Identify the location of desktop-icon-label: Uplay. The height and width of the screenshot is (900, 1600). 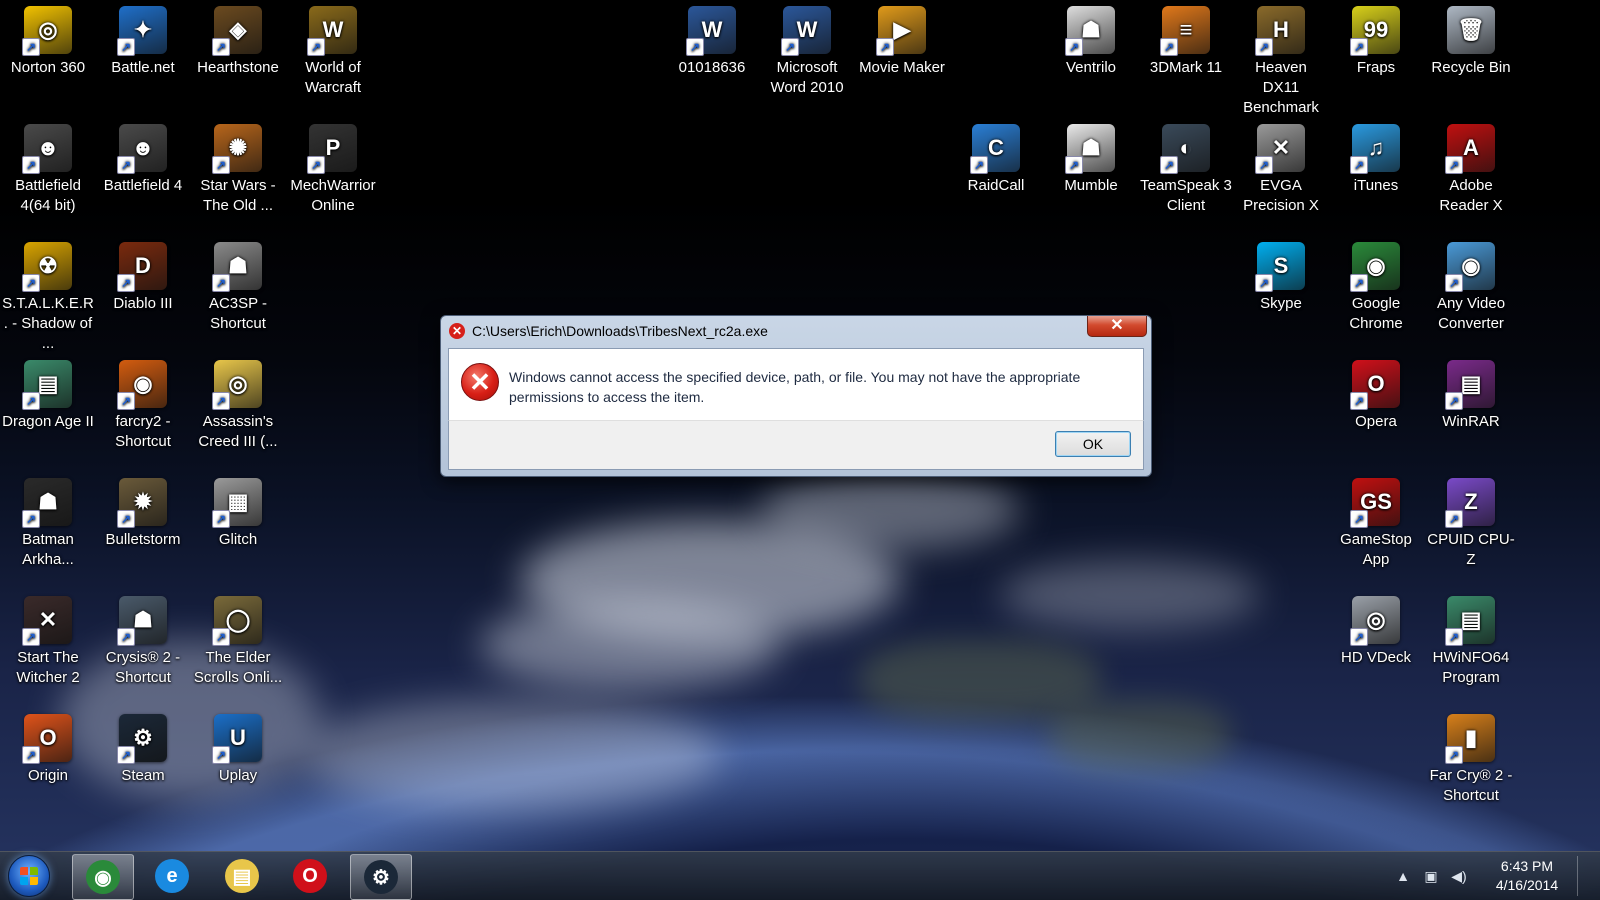
(238, 775).